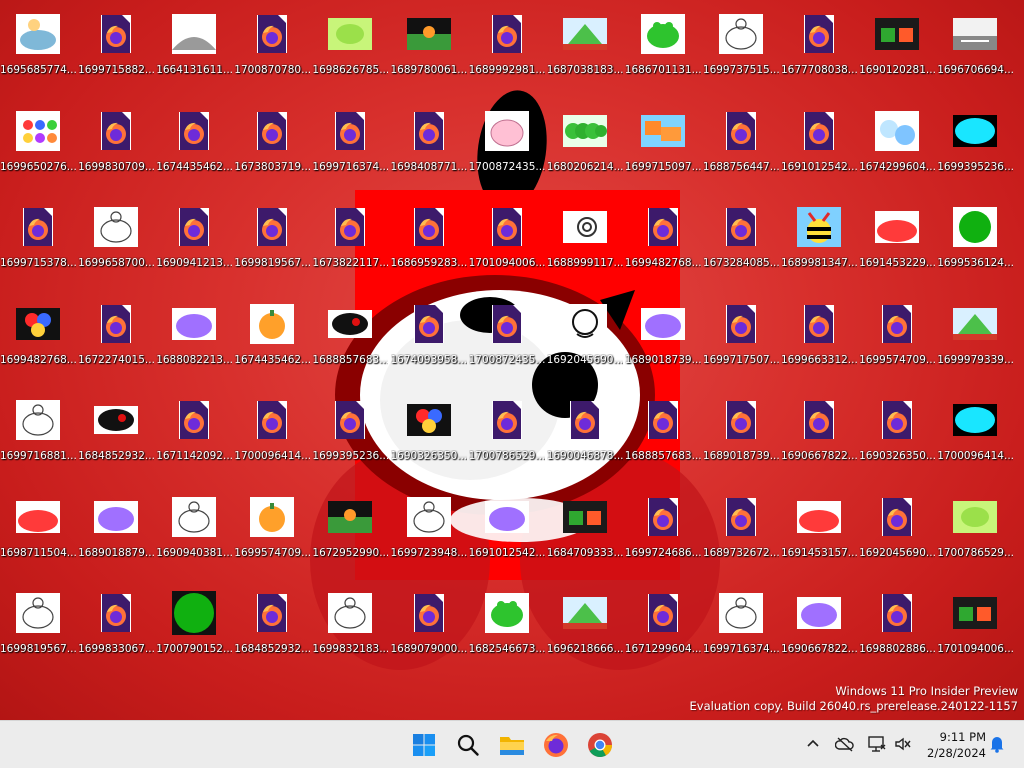 The image size is (1024, 768). What do you see at coordinates (512, 745) in the screenshot?
I see `file-explorer-button` at bounding box center [512, 745].